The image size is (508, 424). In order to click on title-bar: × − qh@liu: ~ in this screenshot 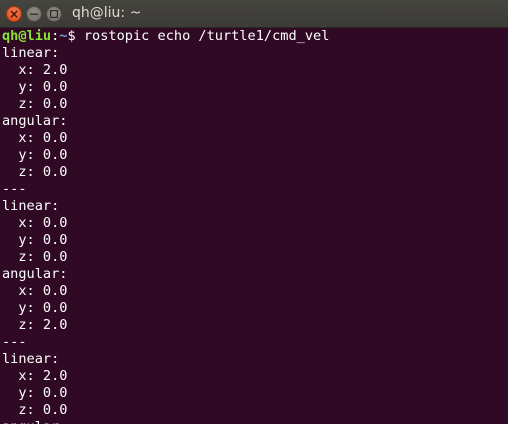, I will do `click(254, 14)`.